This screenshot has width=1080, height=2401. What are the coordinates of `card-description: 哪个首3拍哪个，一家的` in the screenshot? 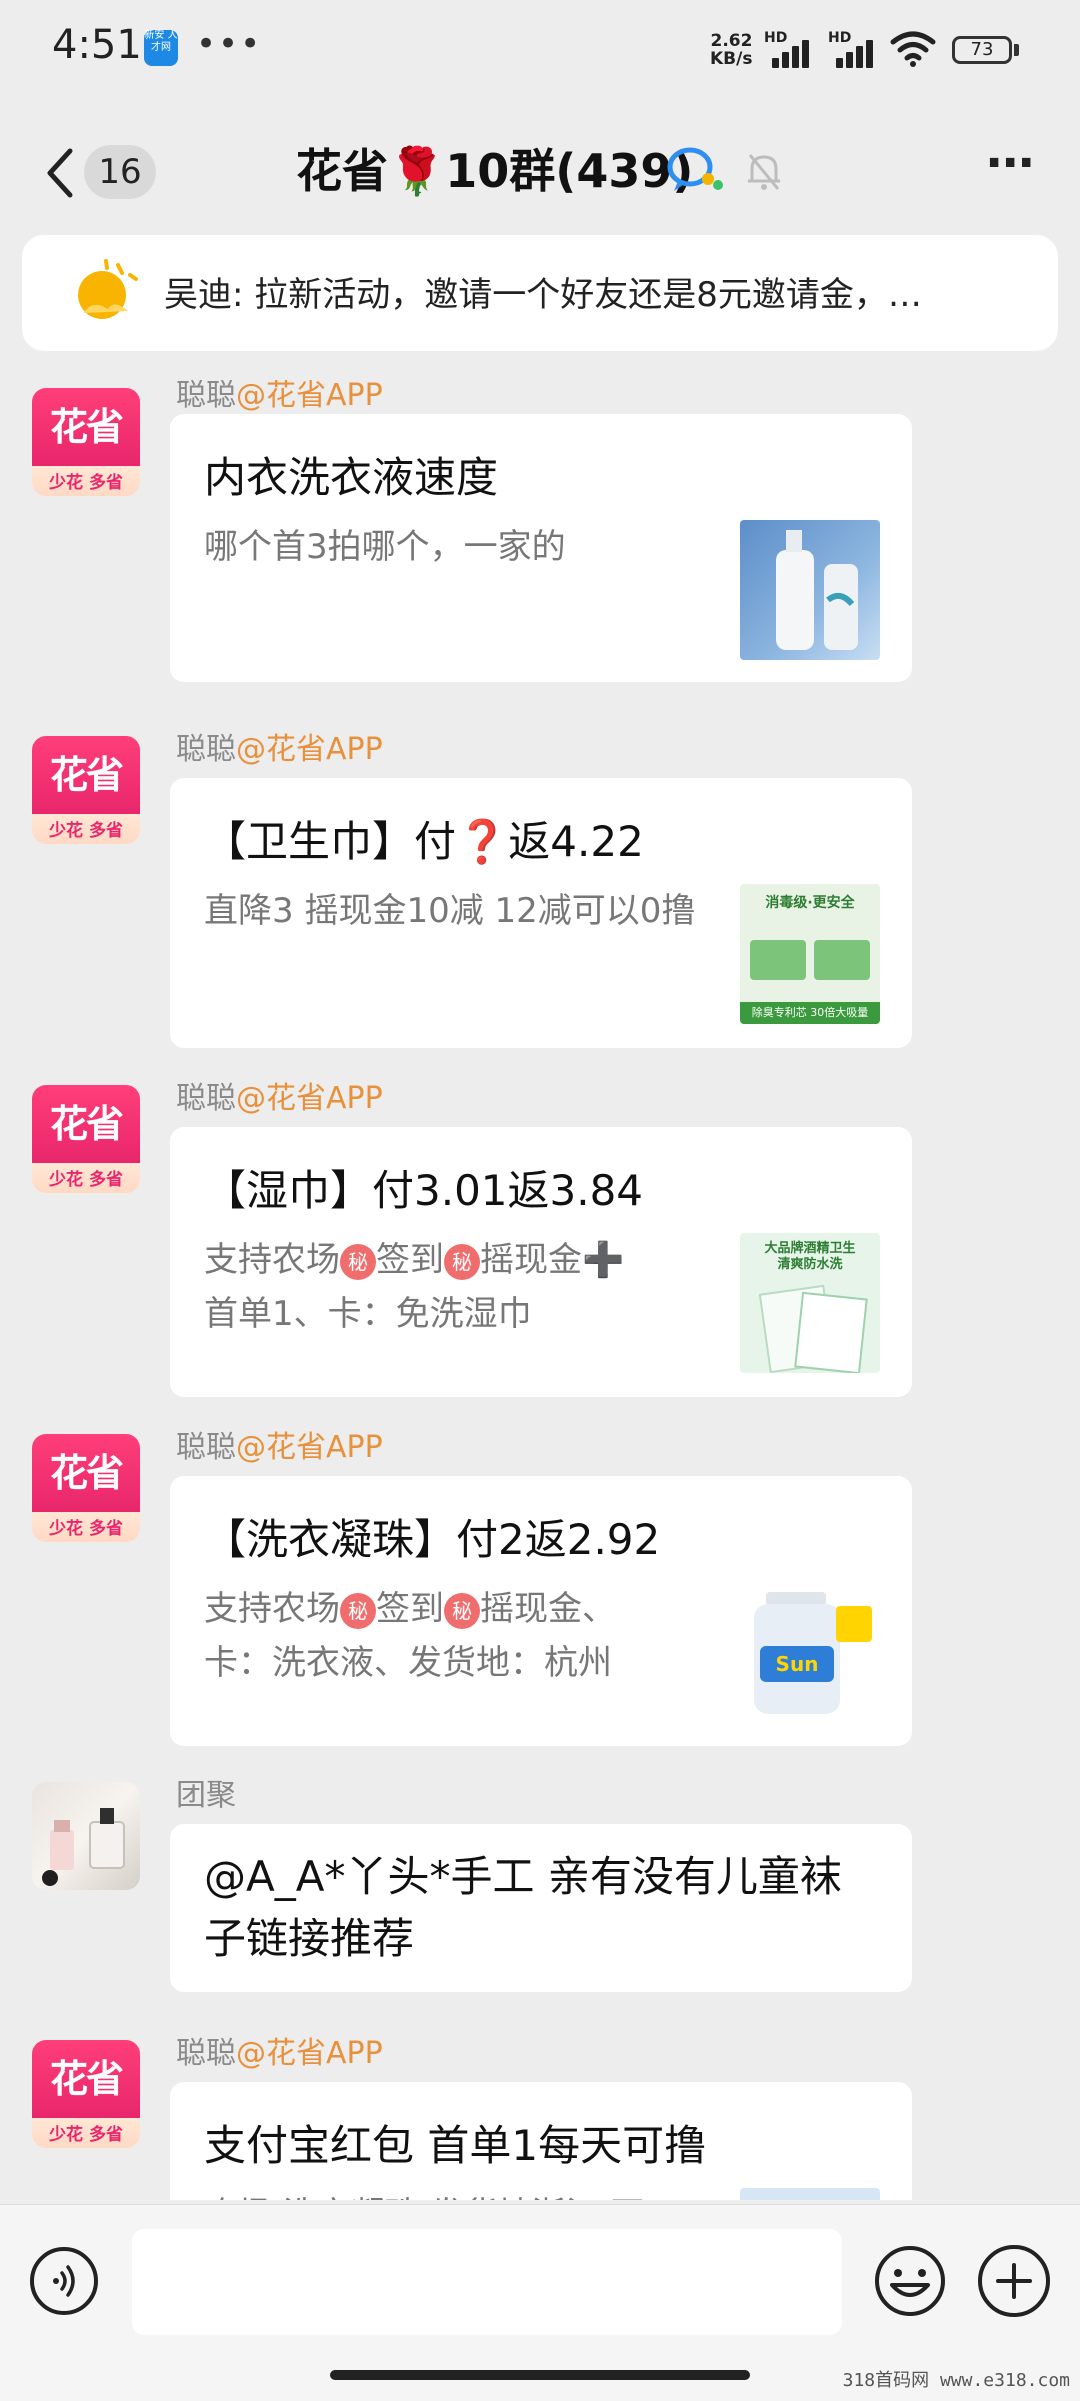 It's located at (385, 547).